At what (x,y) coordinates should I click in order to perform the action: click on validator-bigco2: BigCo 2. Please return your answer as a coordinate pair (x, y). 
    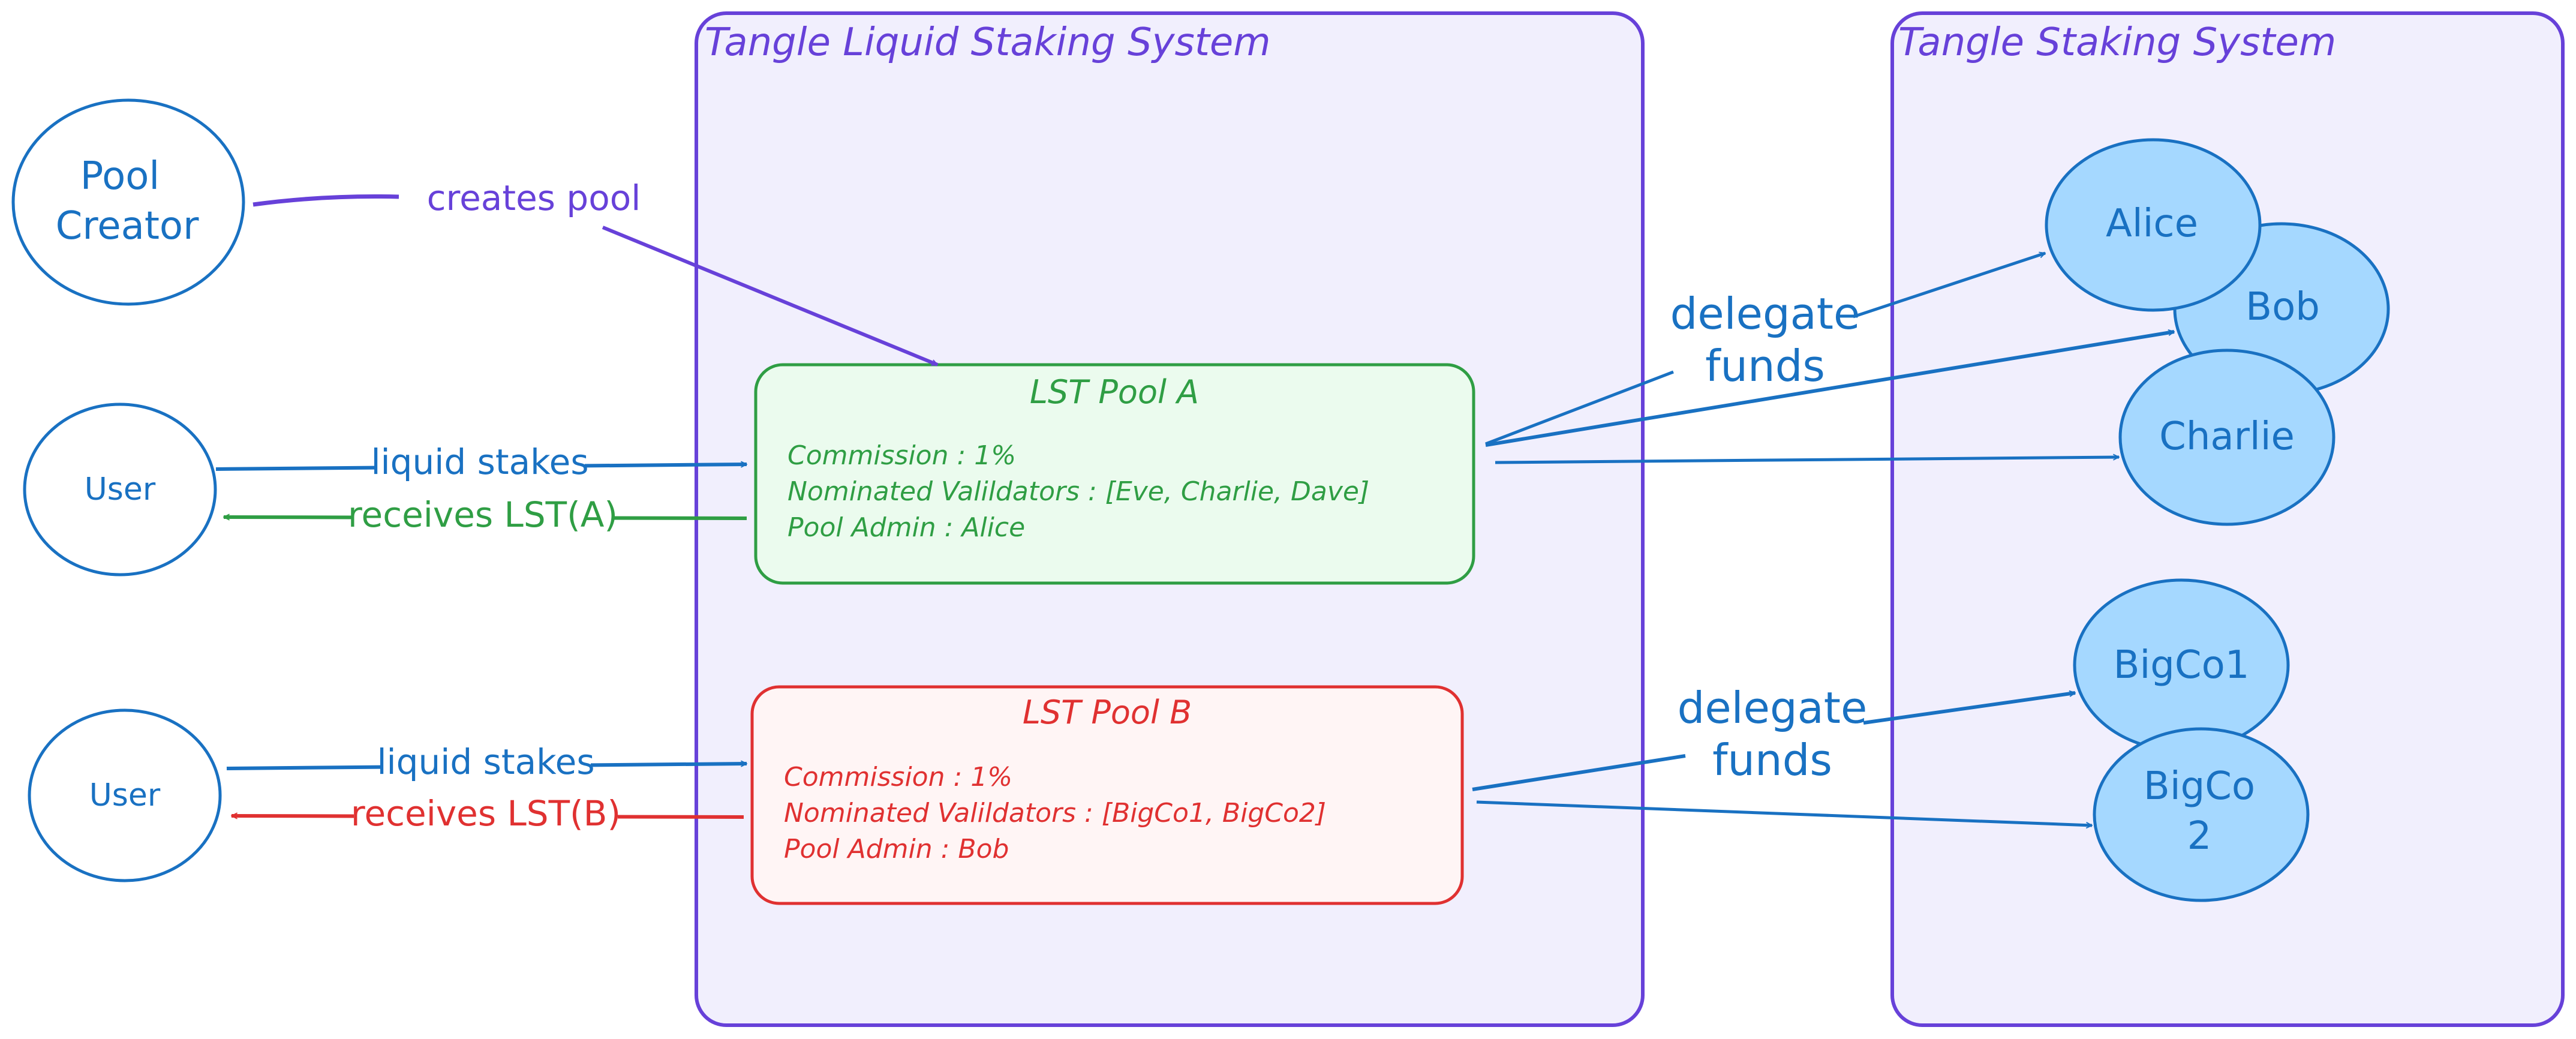
    Looking at the image, I should click on (2202, 814).